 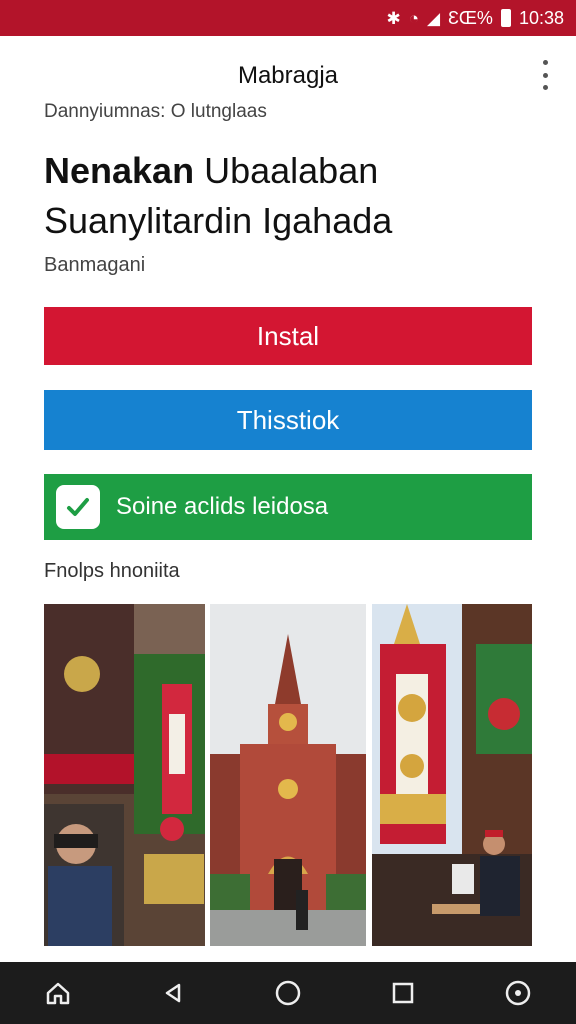 What do you see at coordinates (393, 18) in the screenshot?
I see `bluetooth-icon: ✱` at bounding box center [393, 18].